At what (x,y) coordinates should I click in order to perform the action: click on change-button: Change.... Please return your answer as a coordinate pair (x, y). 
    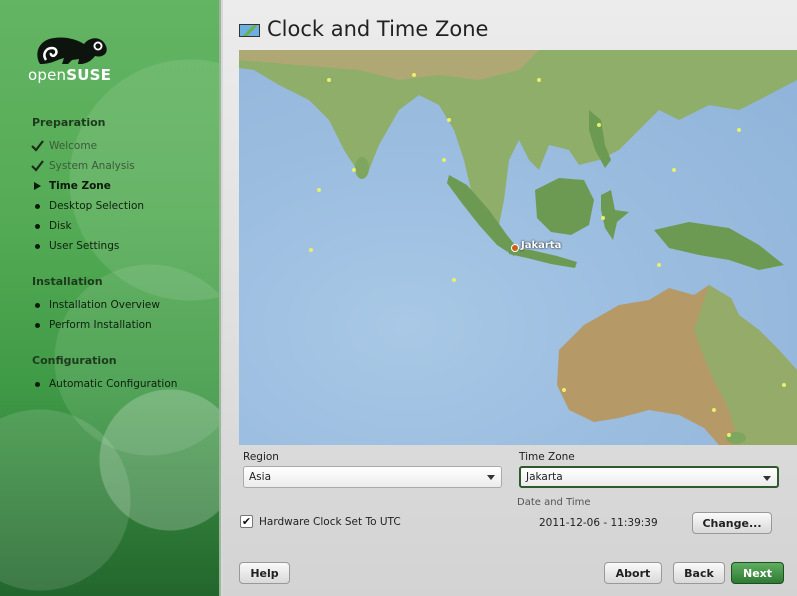
    Looking at the image, I should click on (732, 523).